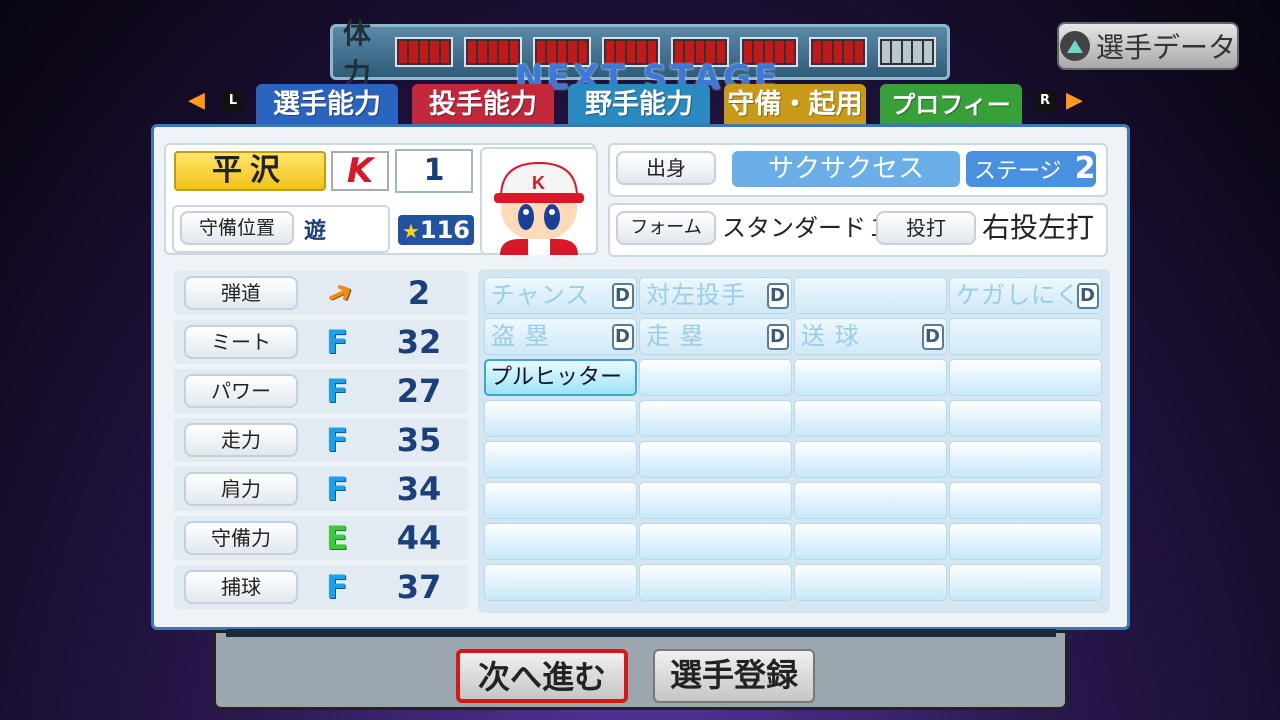 This screenshot has width=1280, height=720. I want to click on player-name: 平沢, so click(250, 171).